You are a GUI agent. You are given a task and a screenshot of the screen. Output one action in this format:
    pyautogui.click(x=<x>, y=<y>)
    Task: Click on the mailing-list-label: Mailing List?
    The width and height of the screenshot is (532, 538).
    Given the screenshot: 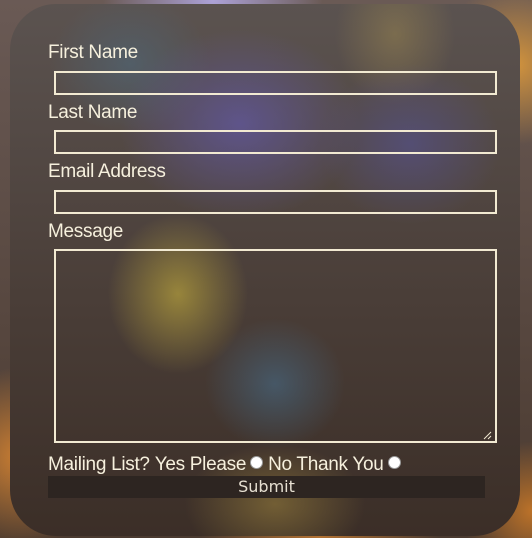 What is the action you would take?
    pyautogui.click(x=99, y=464)
    